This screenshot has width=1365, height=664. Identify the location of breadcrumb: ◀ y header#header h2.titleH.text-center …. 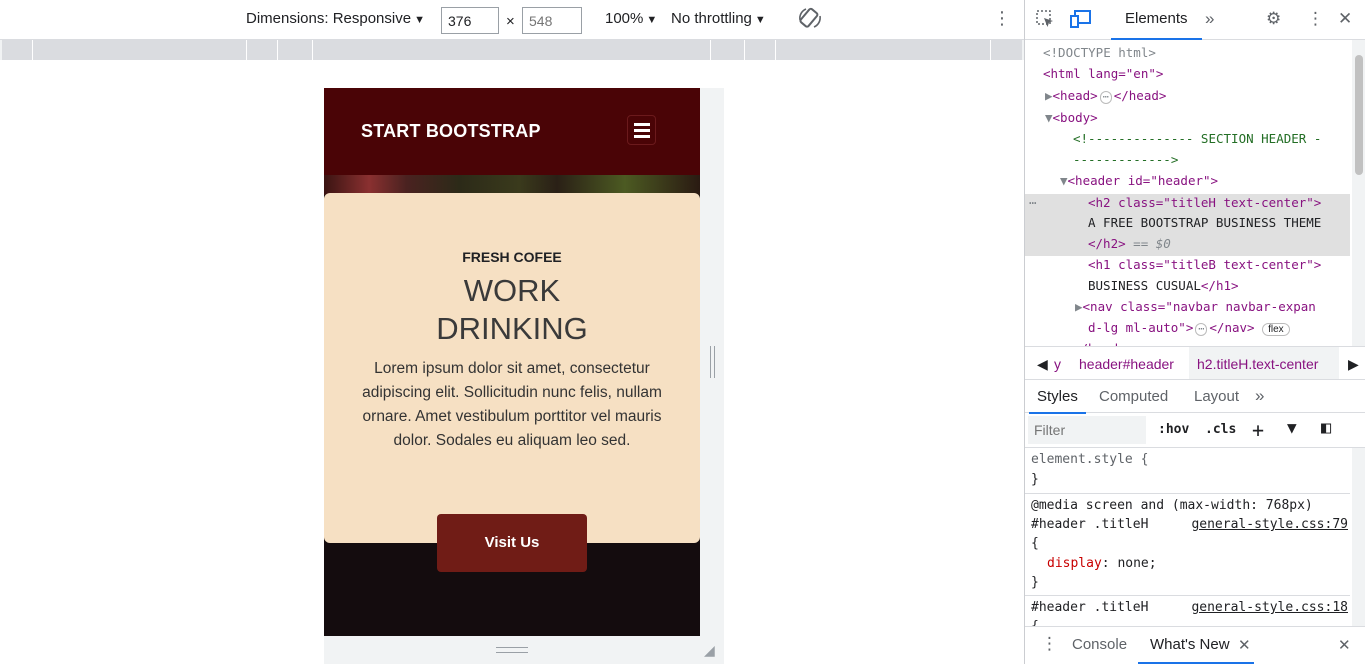
(1195, 363).